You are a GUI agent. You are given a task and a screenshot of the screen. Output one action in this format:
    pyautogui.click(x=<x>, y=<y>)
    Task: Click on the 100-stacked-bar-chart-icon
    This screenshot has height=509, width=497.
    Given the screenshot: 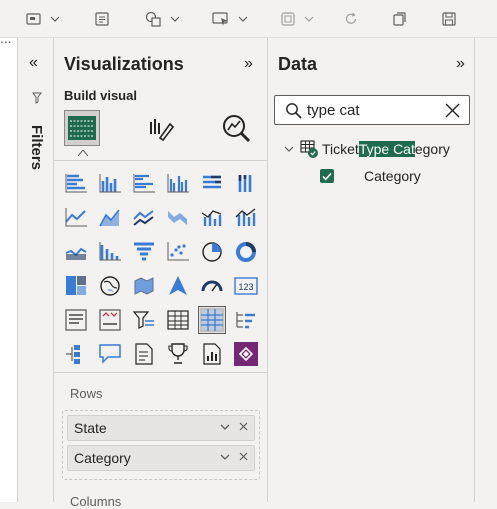 What is the action you would take?
    pyautogui.click(x=212, y=182)
    